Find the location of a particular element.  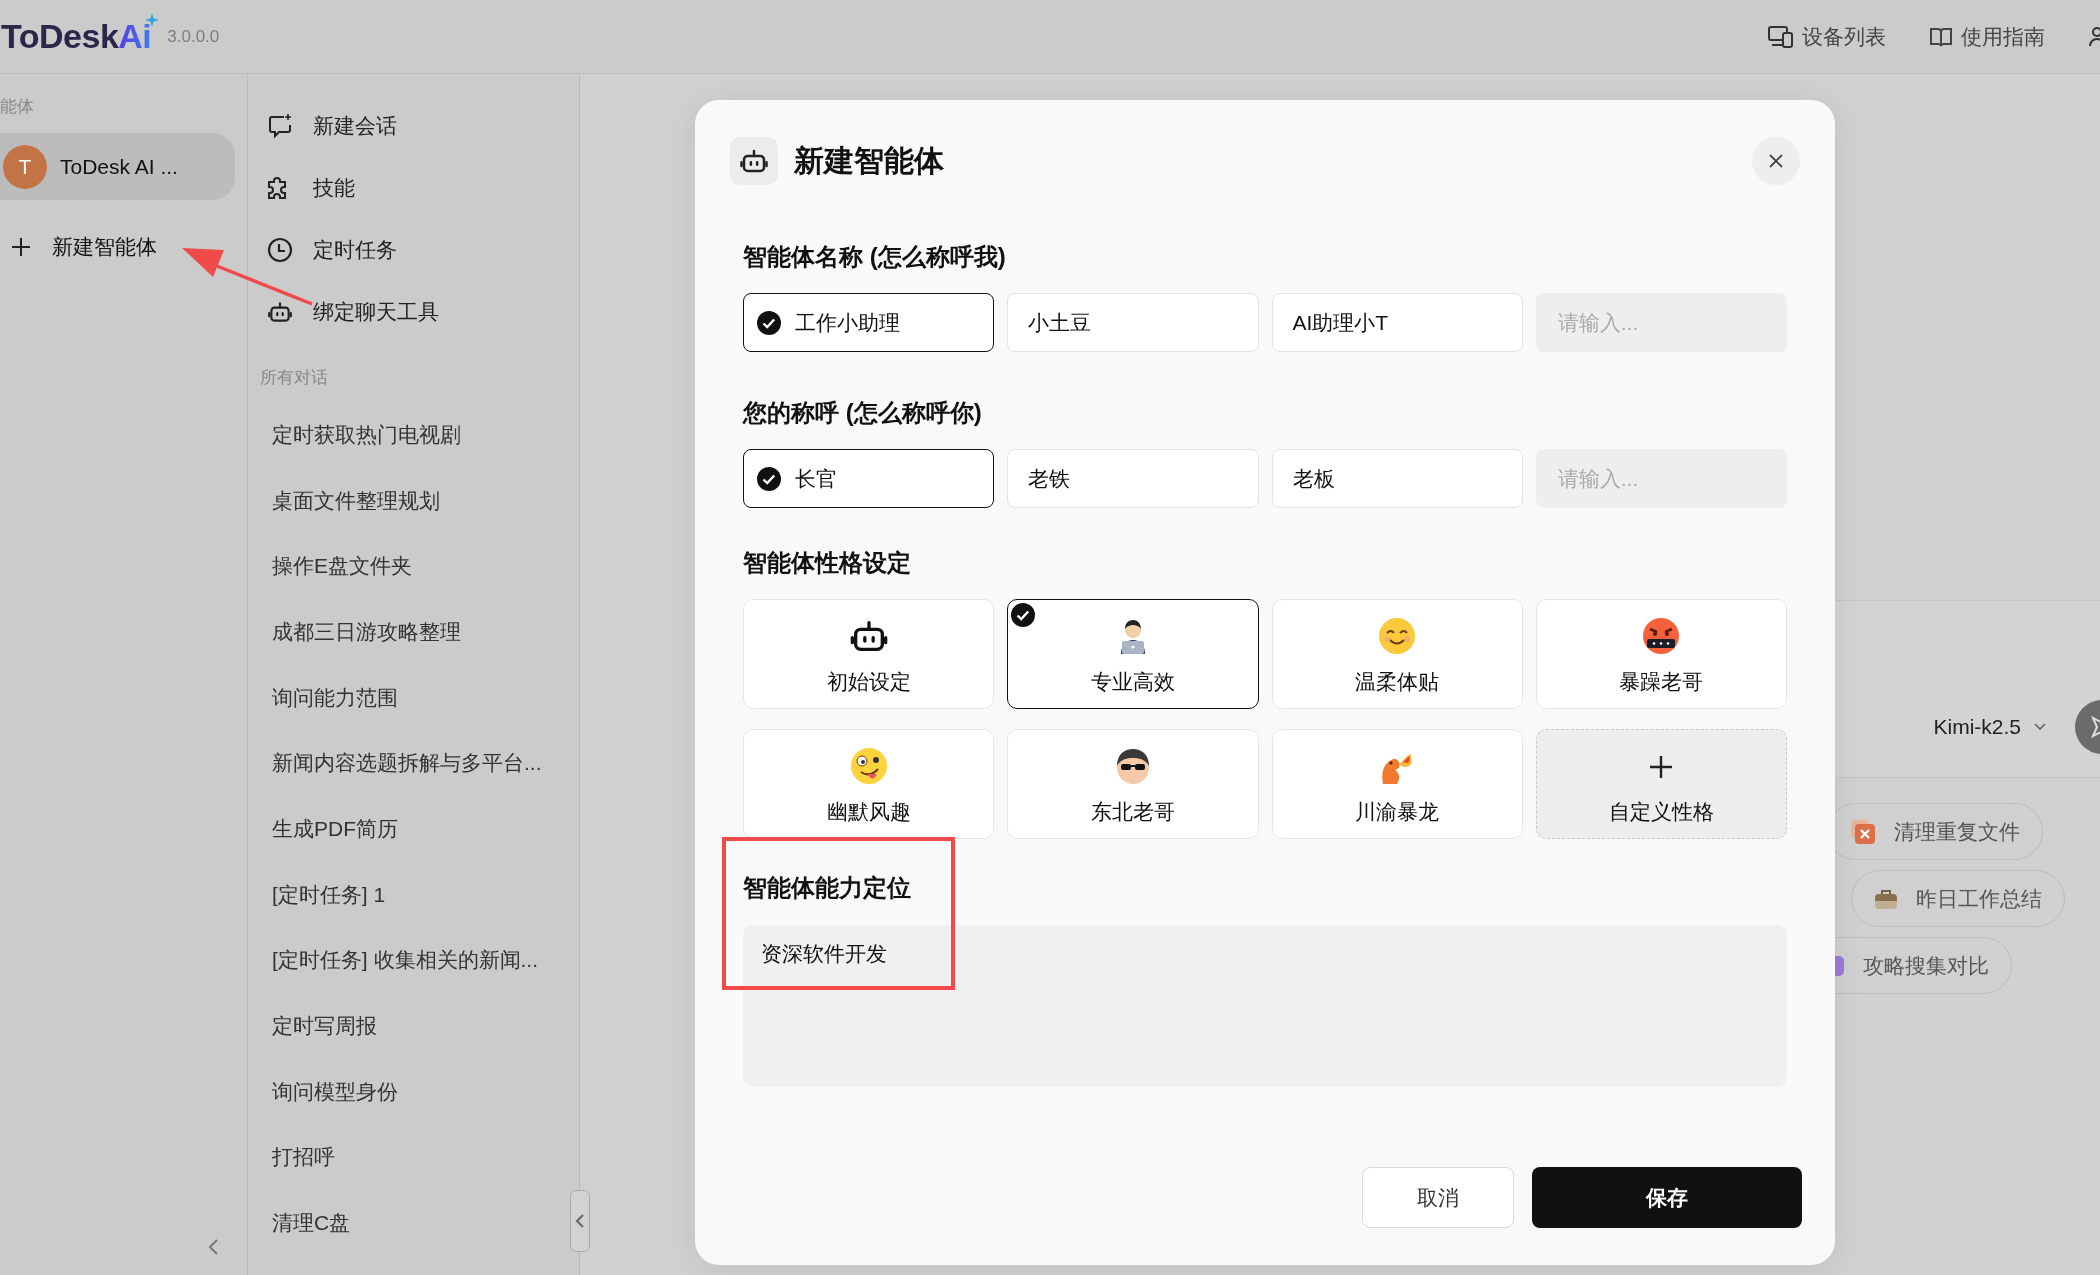

personality-card: 专业高效 is located at coordinates (1133, 654).